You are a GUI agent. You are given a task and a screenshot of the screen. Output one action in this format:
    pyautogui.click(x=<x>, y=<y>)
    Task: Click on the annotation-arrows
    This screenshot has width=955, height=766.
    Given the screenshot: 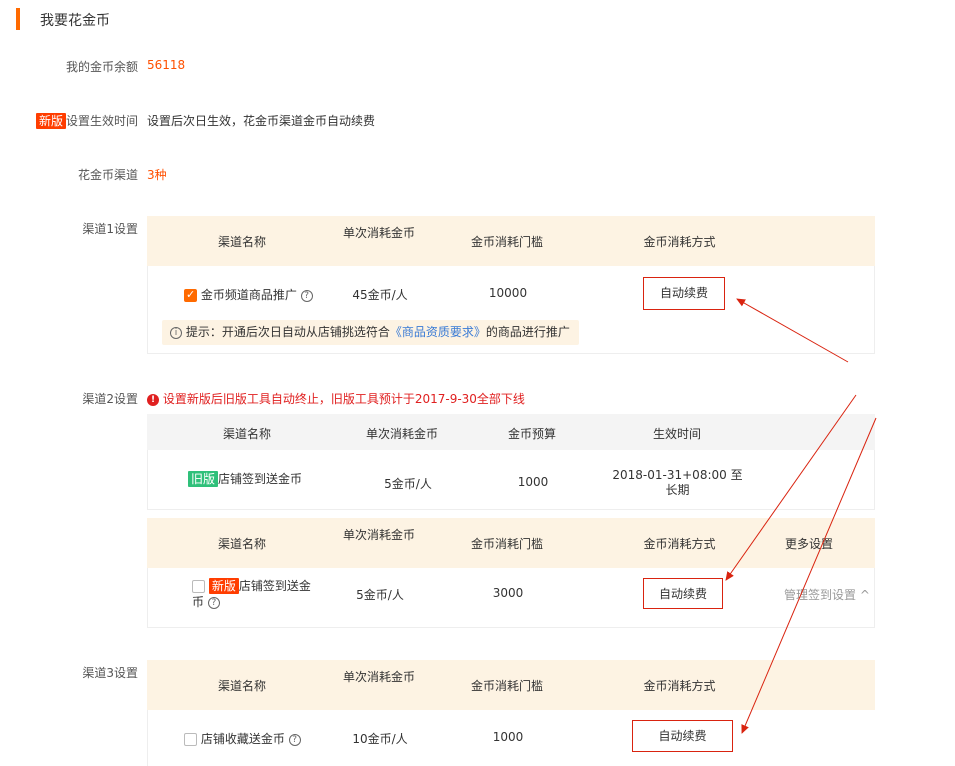 What is the action you would take?
    pyautogui.click(x=801, y=516)
    